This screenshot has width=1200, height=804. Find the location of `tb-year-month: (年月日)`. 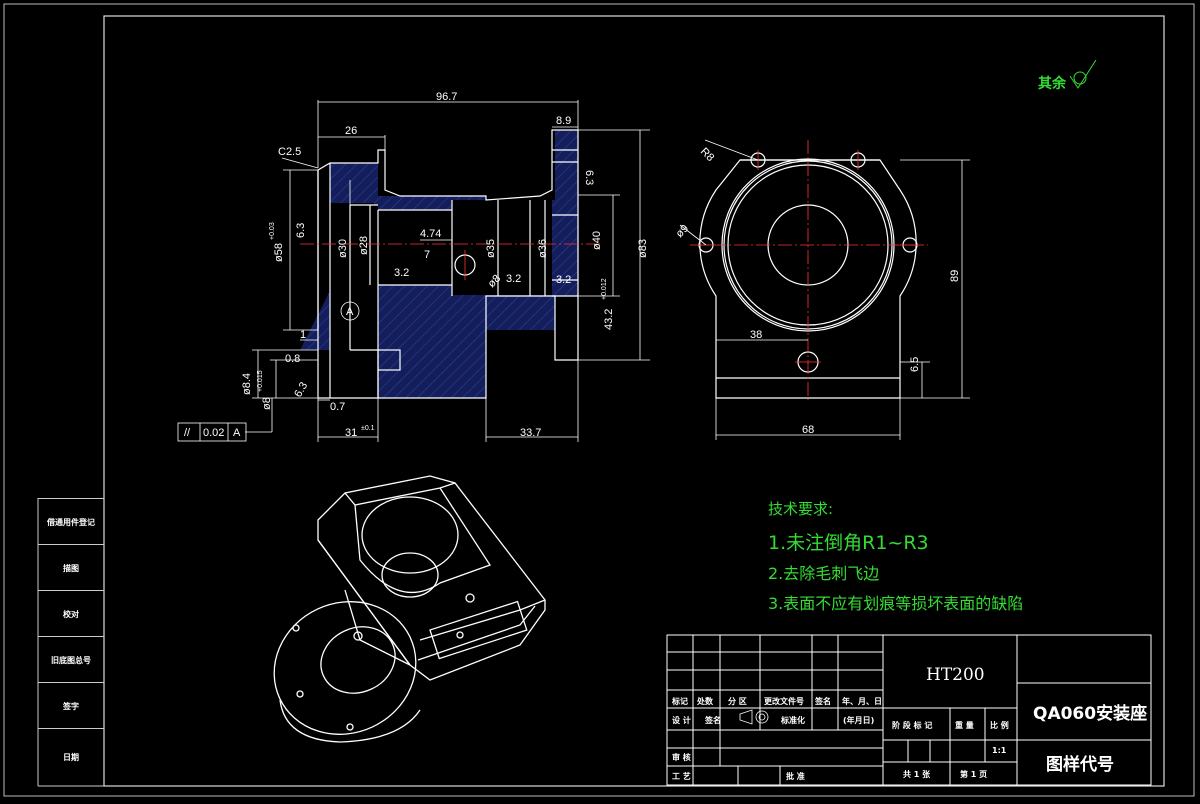

tb-year-month: (年月日) is located at coordinates (858, 720).